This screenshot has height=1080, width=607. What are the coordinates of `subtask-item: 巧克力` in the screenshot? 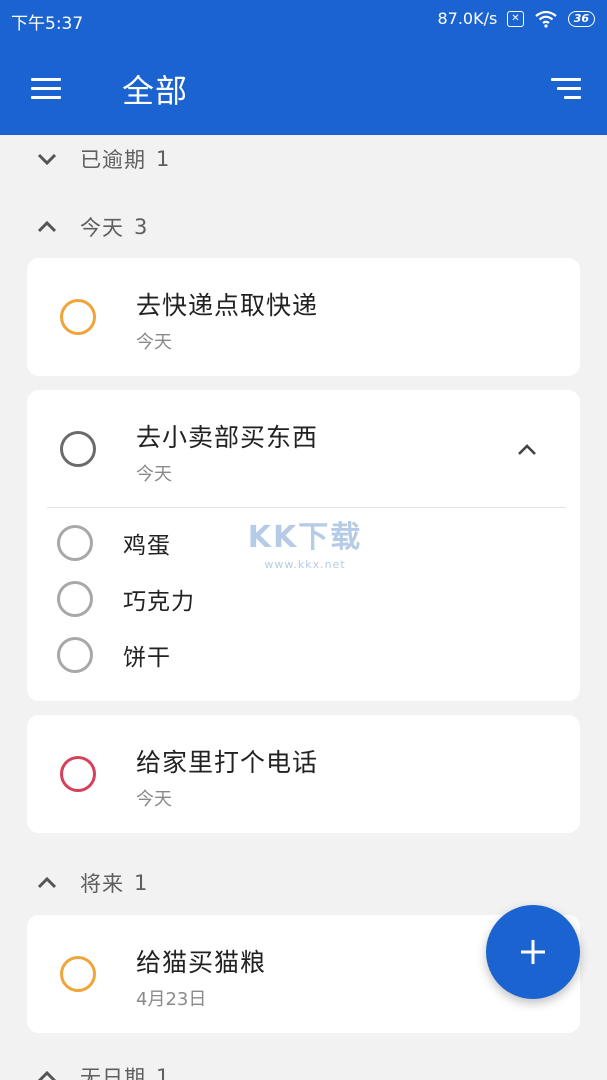 It's located at (126, 599).